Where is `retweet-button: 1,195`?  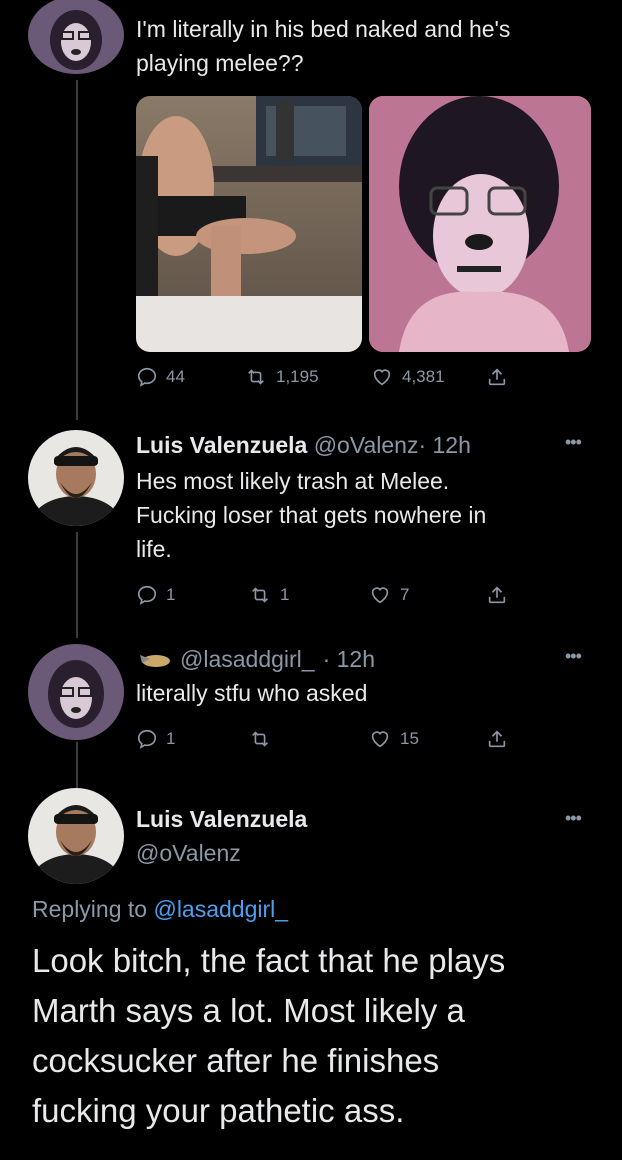
retweet-button: 1,195 is located at coordinates (281, 377).